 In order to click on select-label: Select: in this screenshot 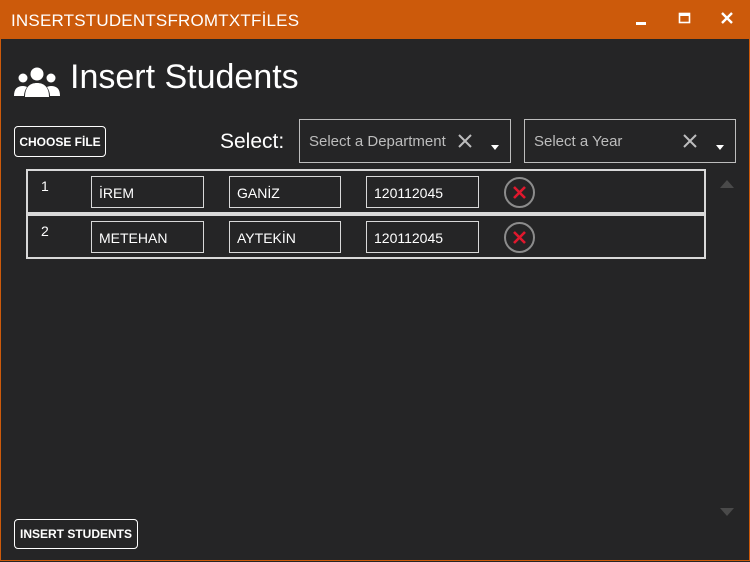, I will do `click(252, 141)`.